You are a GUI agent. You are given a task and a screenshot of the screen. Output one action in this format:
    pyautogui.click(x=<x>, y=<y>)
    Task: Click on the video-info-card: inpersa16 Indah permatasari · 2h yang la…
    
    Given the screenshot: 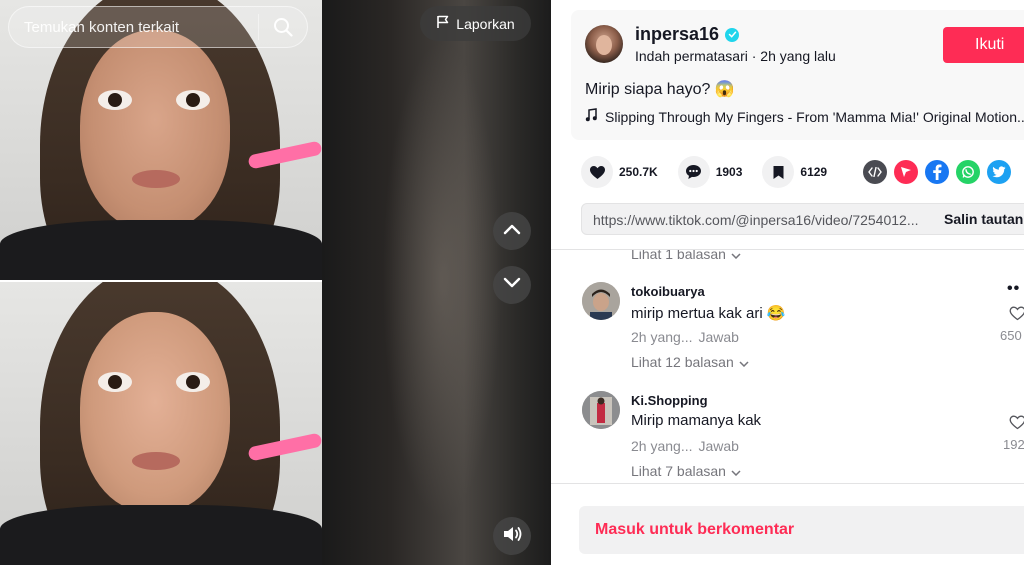 What is the action you would take?
    pyautogui.click(x=797, y=75)
    